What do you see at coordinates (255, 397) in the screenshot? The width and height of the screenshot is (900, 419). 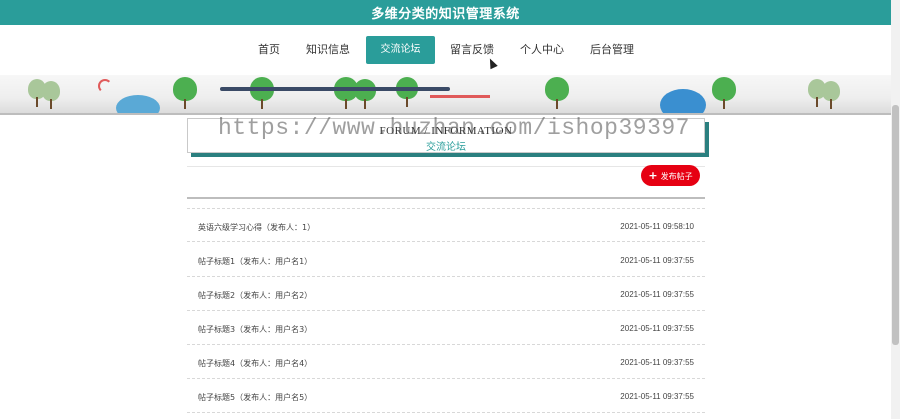 I see `post-title: 帖子标题5（发布人：用户名5）` at bounding box center [255, 397].